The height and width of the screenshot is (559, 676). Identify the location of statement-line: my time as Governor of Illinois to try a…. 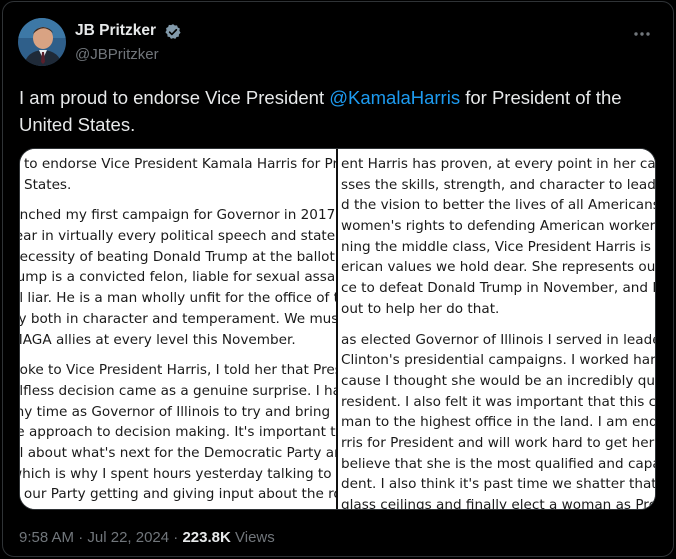
(175, 411).